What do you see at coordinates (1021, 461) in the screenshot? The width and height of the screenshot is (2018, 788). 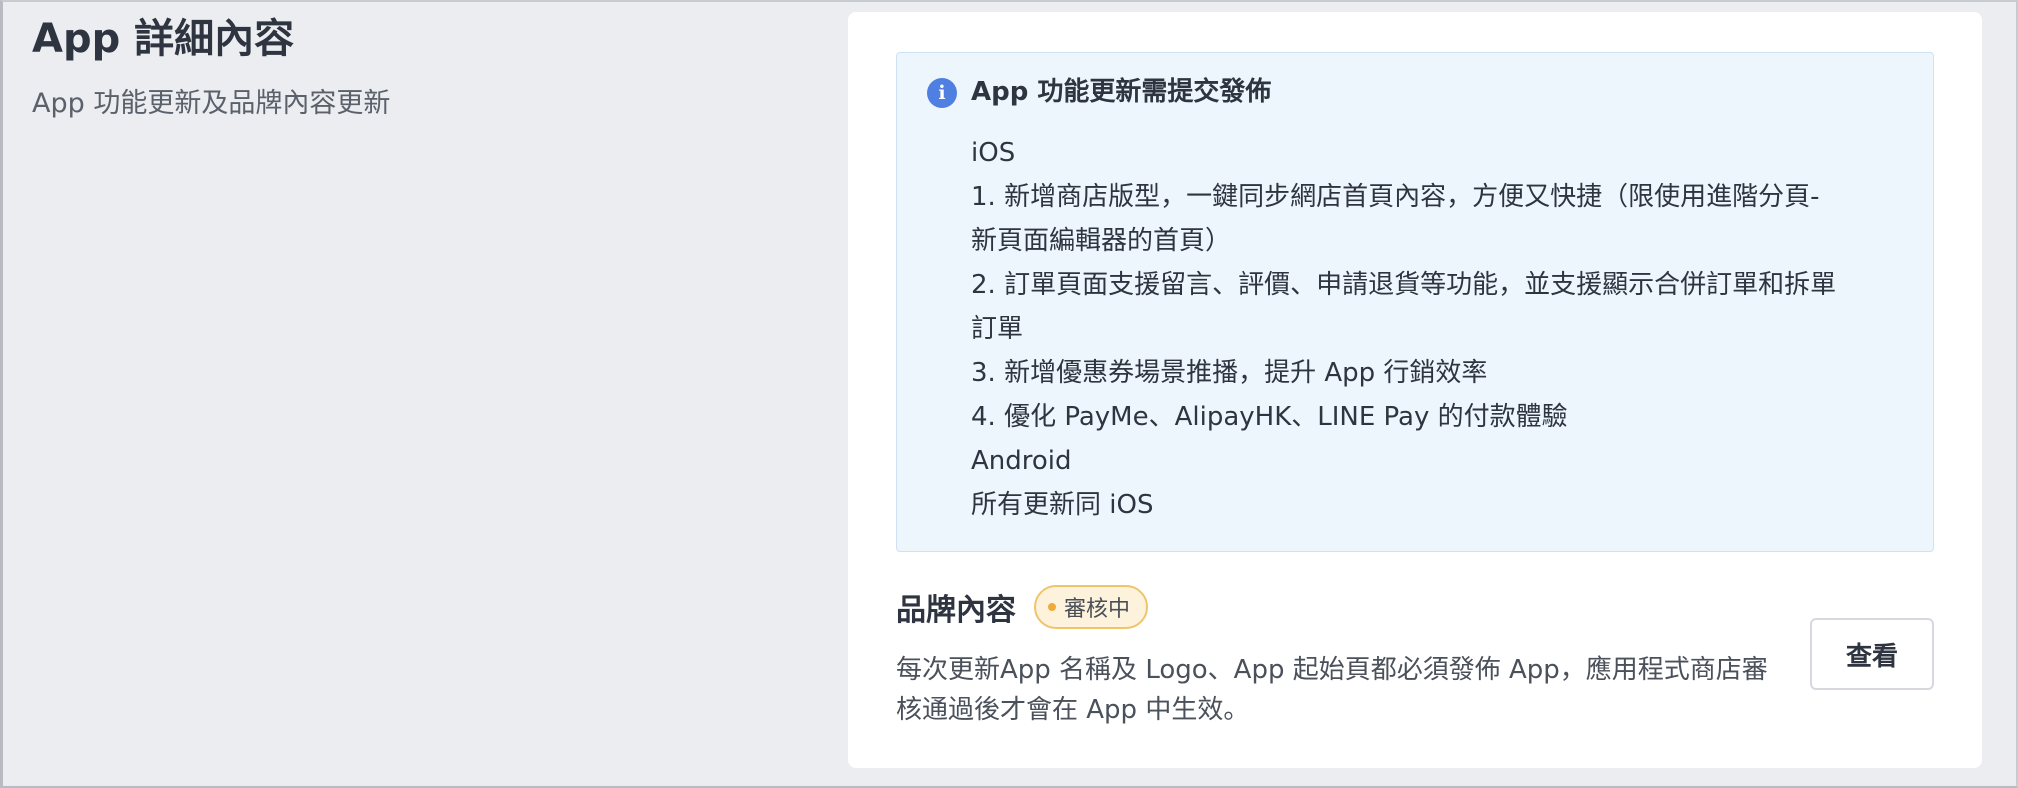 I see `notice-line: Android` at bounding box center [1021, 461].